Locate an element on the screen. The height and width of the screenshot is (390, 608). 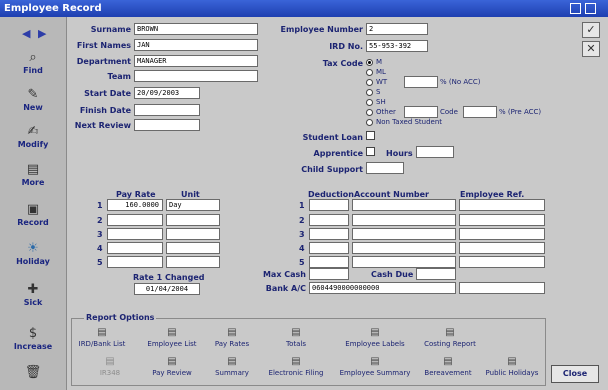
tax-code-s-label: S is located at coordinates (378, 92).